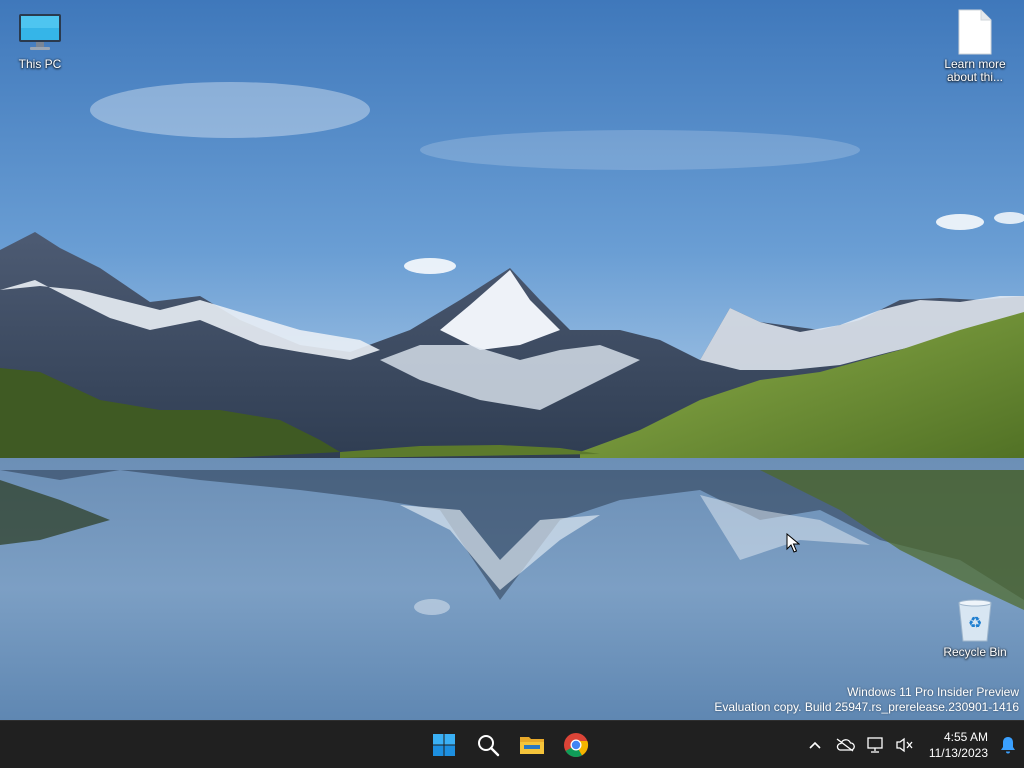 The width and height of the screenshot is (1024, 768). Describe the element at coordinates (933, 692) in the screenshot. I see `watermark-edition: Windows 11 Pro Insider Preview` at that location.